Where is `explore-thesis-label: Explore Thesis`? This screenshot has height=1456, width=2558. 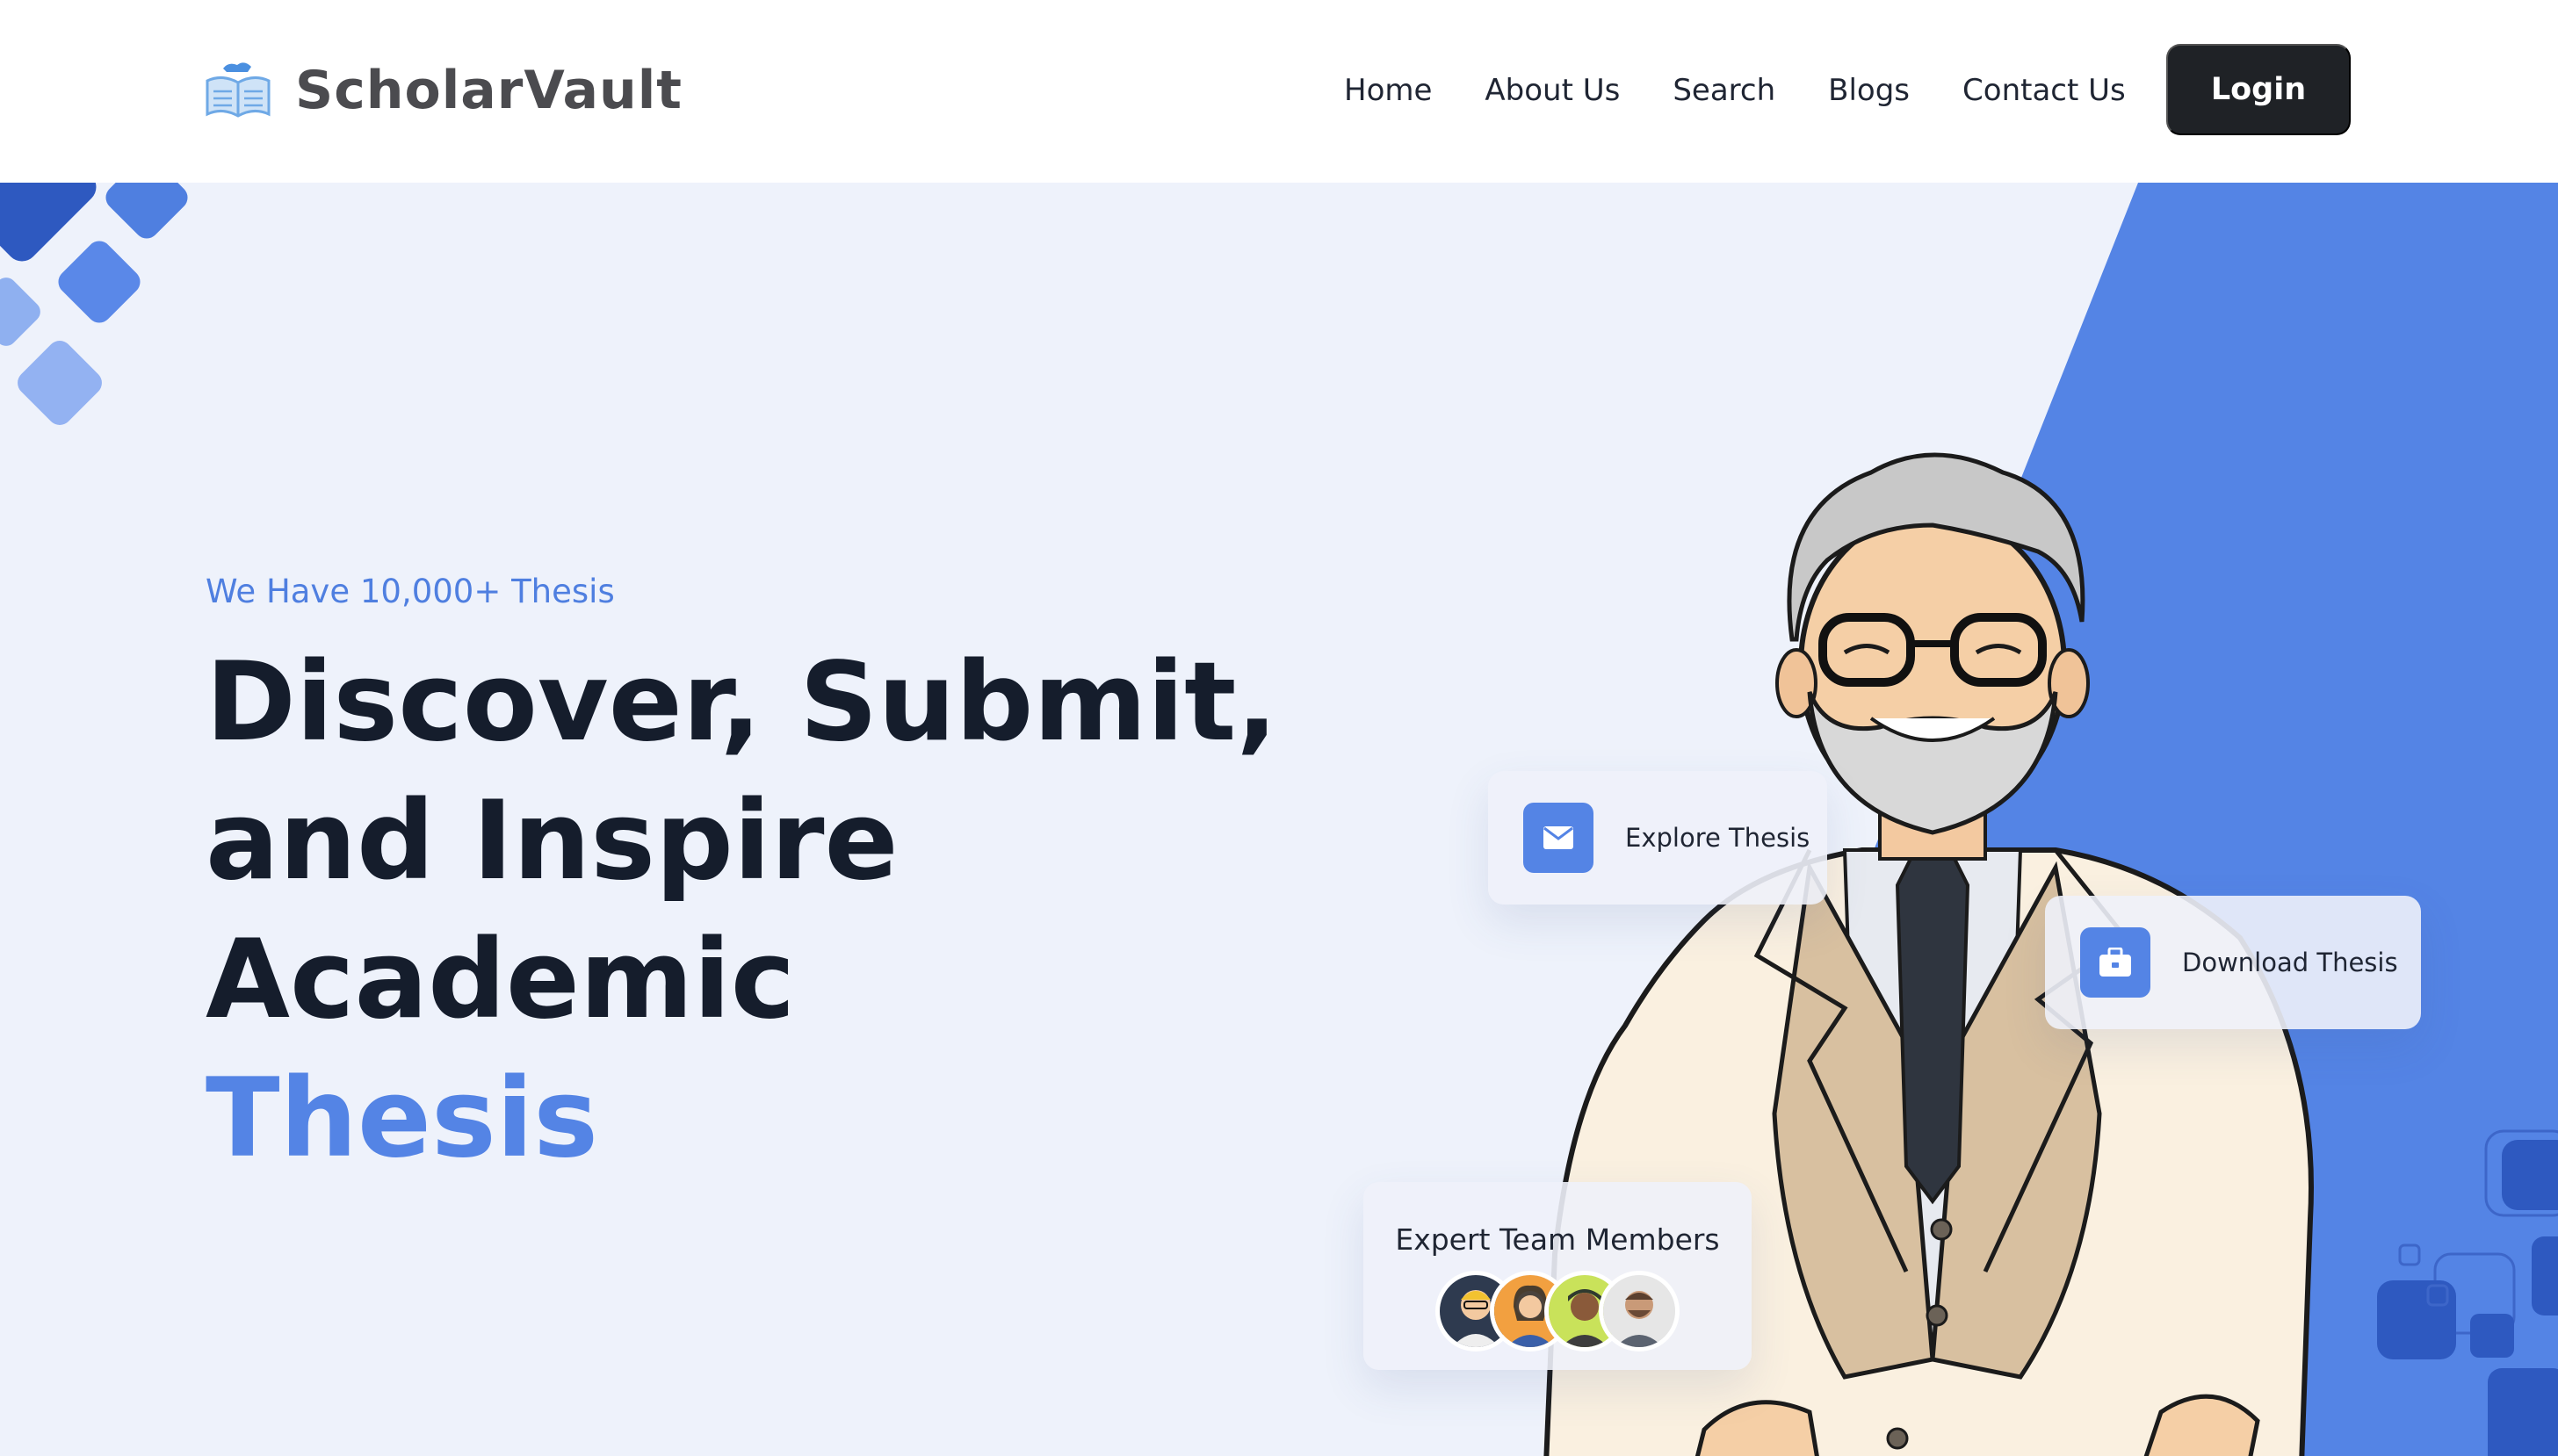
explore-thesis-label: Explore Thesis is located at coordinates (1717, 838).